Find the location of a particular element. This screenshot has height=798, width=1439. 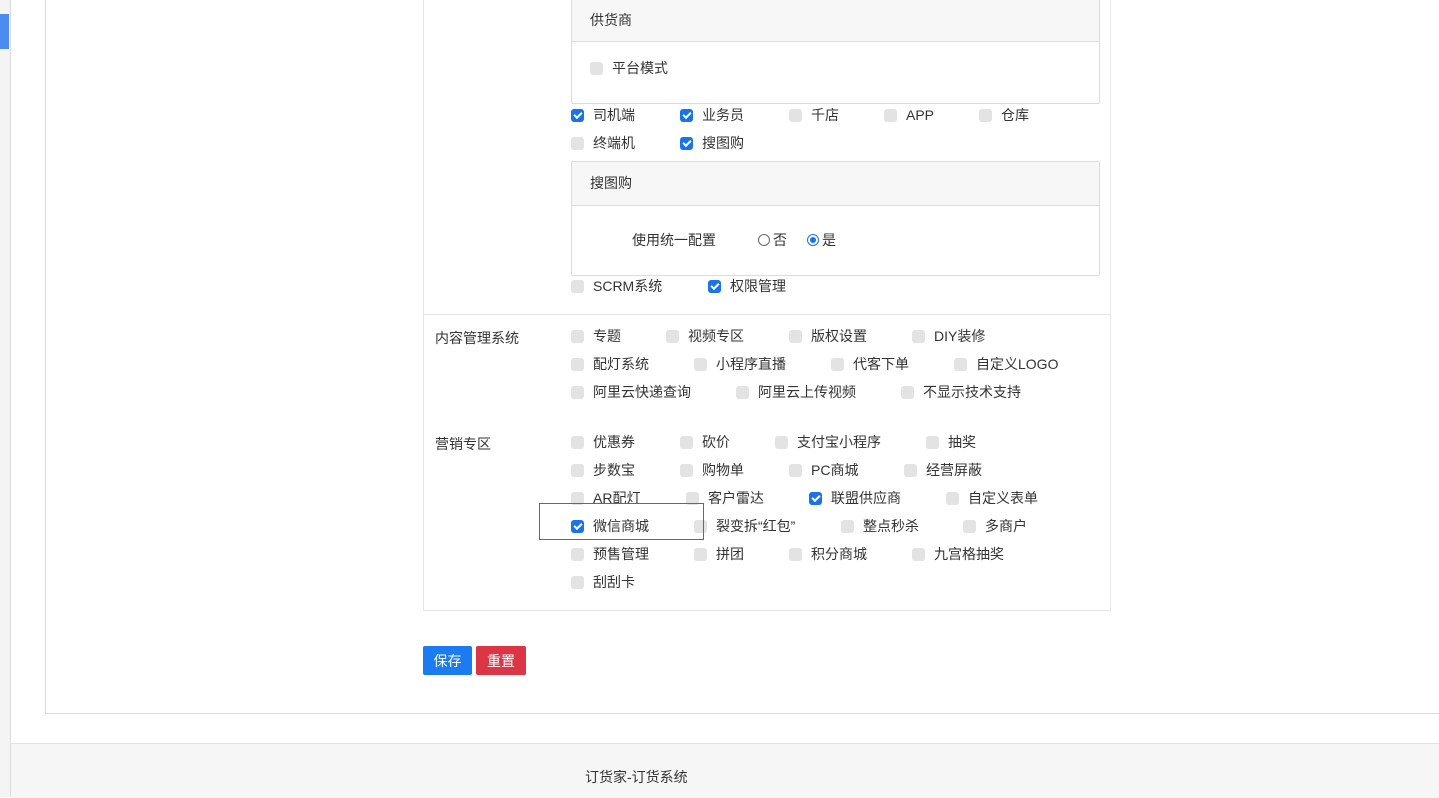

checkbox-copyright: 版权设置 is located at coordinates (828, 336).